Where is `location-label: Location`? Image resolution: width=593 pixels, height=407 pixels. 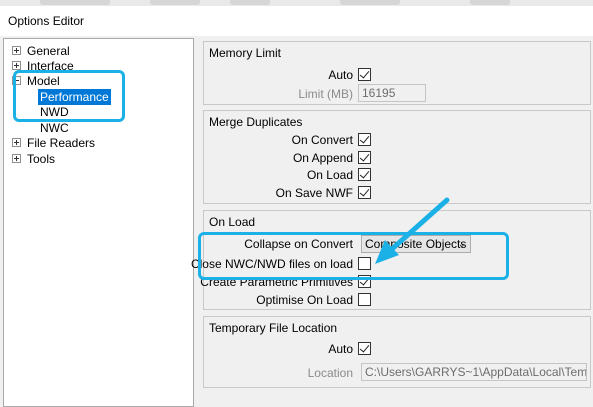
location-label: Location is located at coordinates (330, 373).